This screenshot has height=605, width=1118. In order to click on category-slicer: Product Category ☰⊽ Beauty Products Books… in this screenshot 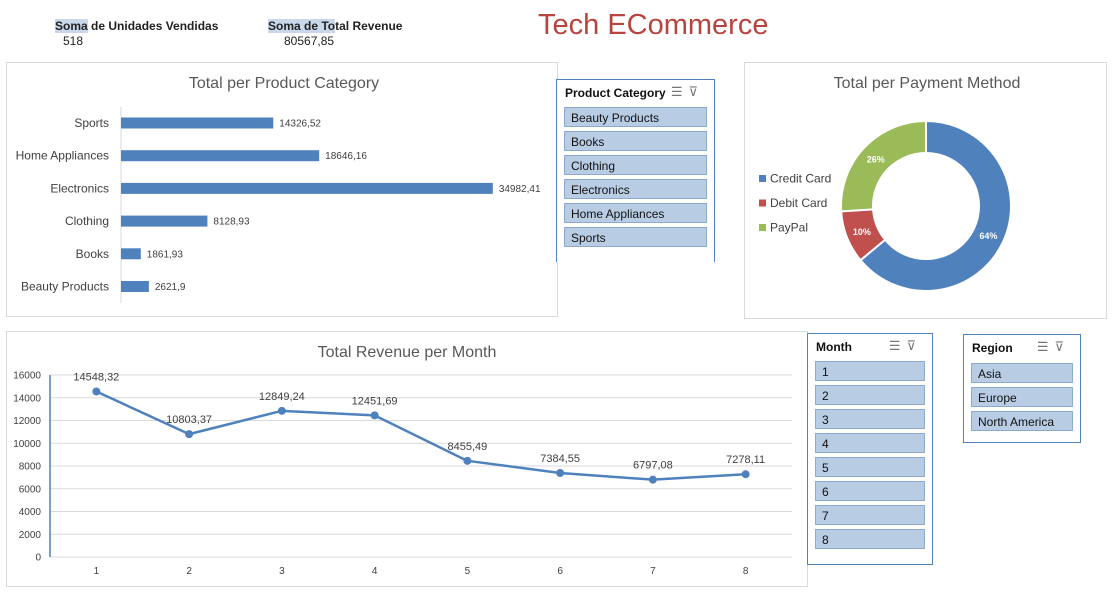, I will do `click(635, 170)`.